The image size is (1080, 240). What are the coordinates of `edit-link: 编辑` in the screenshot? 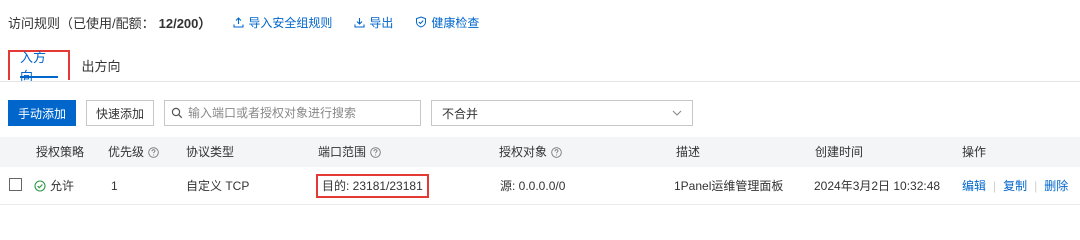 It's located at (974, 186).